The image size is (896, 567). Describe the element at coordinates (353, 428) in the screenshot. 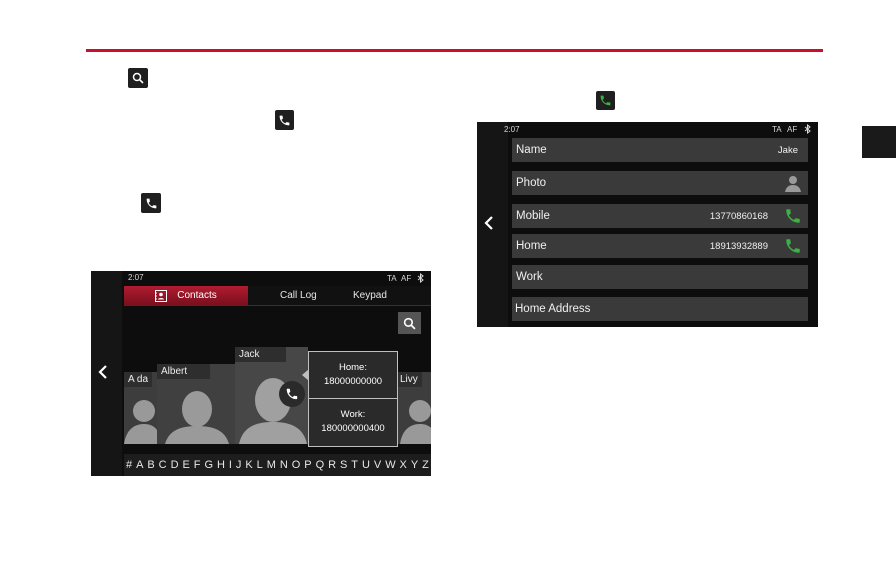

I see `work-number: 180000000400` at that location.